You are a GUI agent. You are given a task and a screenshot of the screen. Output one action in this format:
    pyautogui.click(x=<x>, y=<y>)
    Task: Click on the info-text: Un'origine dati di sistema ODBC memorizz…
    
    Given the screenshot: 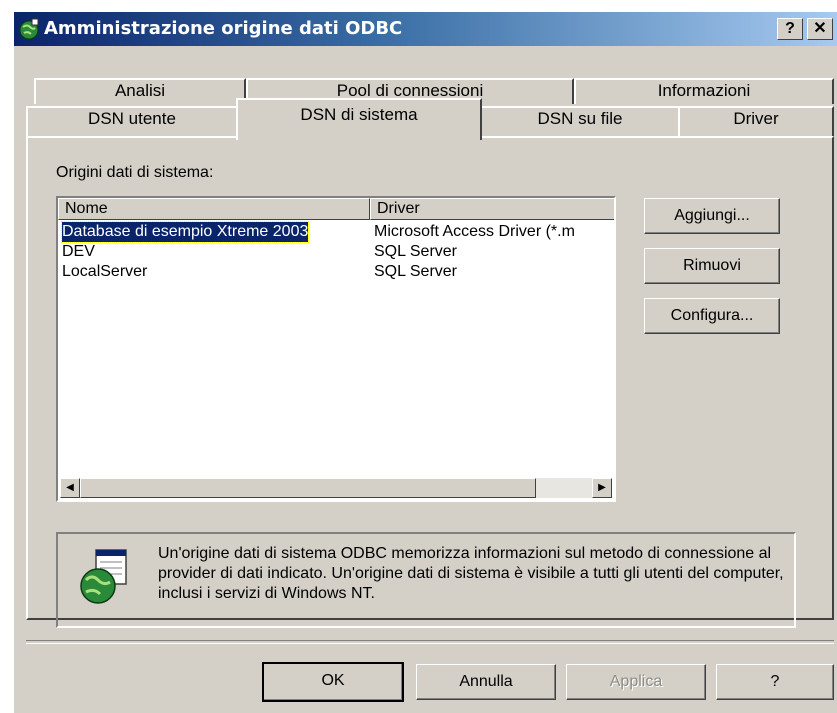 What is the action you would take?
    pyautogui.click(x=471, y=573)
    